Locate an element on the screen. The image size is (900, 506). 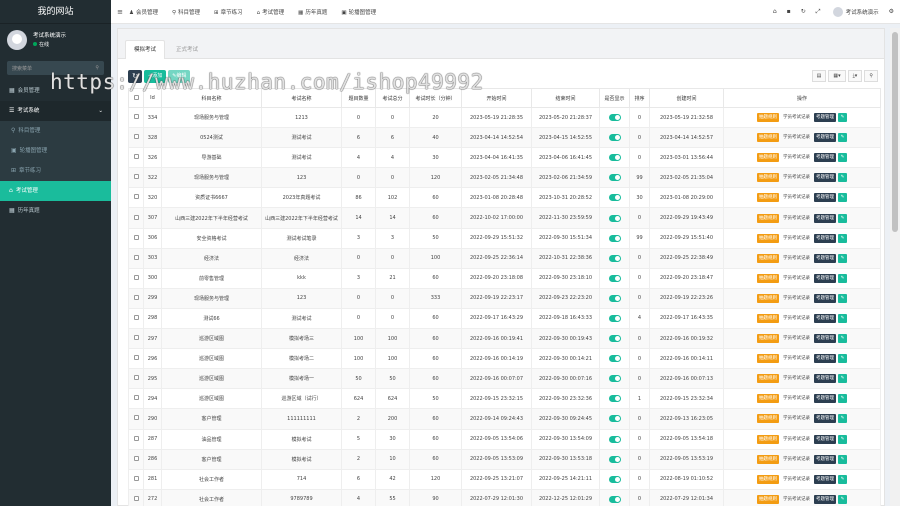
topnav-item-2: ⊞ 章节练习 is located at coordinates (228, 12).